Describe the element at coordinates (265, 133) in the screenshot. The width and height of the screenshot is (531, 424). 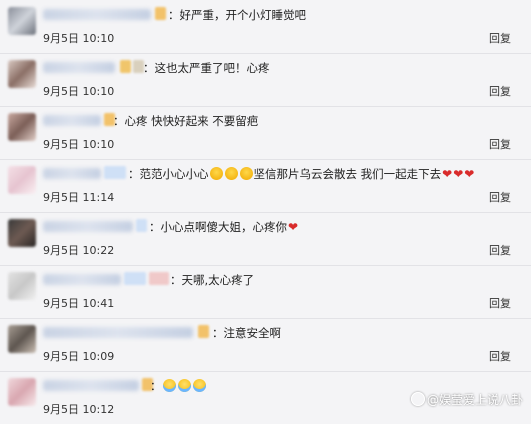
I see `comment-item: ：心疼 快快好起来 不要留疤 9月5日 10:10 回复` at that location.